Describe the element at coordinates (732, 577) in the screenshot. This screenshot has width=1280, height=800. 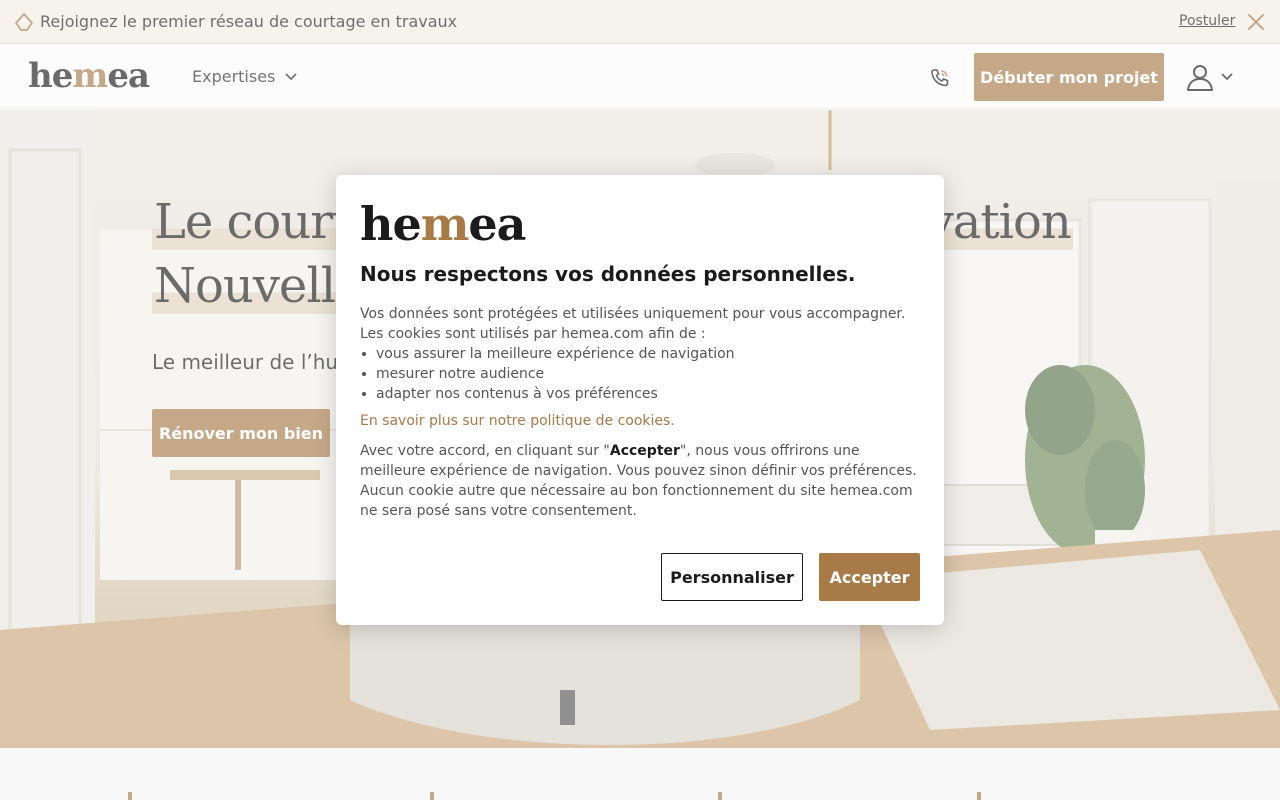
I see `personalize-button: Personnaliser` at that location.